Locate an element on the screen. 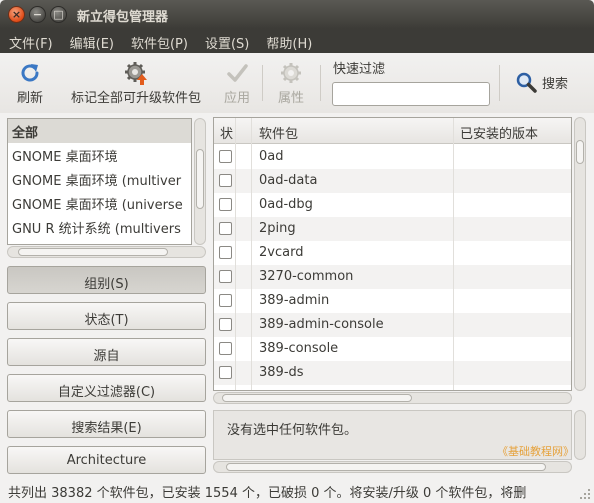  package-name: 389-ds is located at coordinates (281, 372).